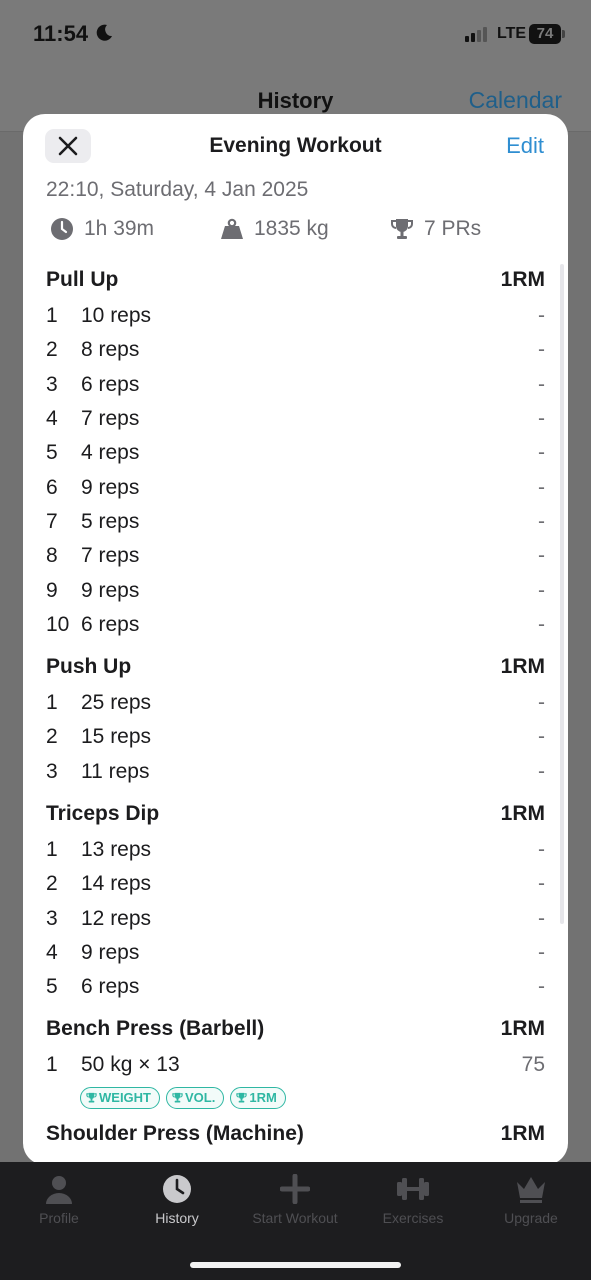 The width and height of the screenshot is (591, 1280). I want to click on set-number: 7, so click(52, 521).